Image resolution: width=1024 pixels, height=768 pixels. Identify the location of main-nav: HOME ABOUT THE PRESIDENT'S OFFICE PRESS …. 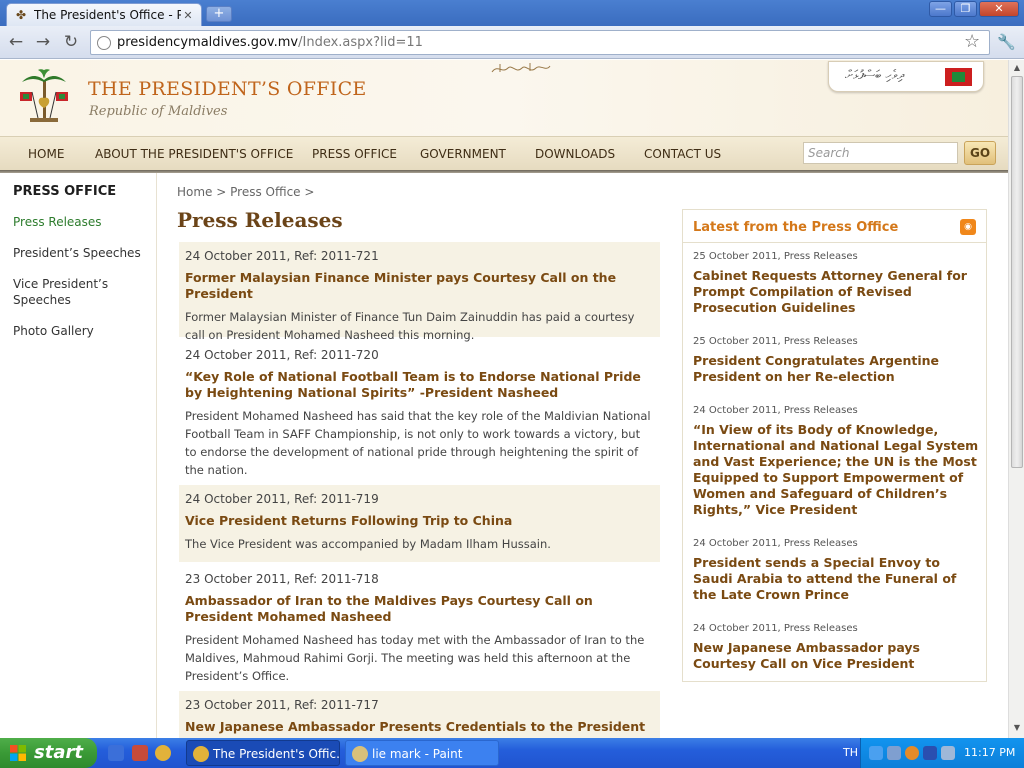
(504, 153).